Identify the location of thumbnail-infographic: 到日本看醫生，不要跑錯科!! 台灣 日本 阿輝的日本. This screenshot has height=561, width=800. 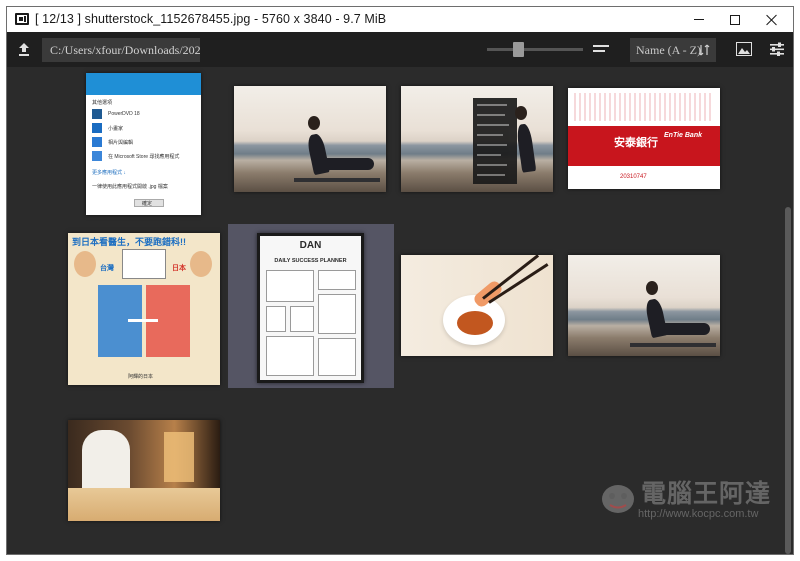
(144, 309).